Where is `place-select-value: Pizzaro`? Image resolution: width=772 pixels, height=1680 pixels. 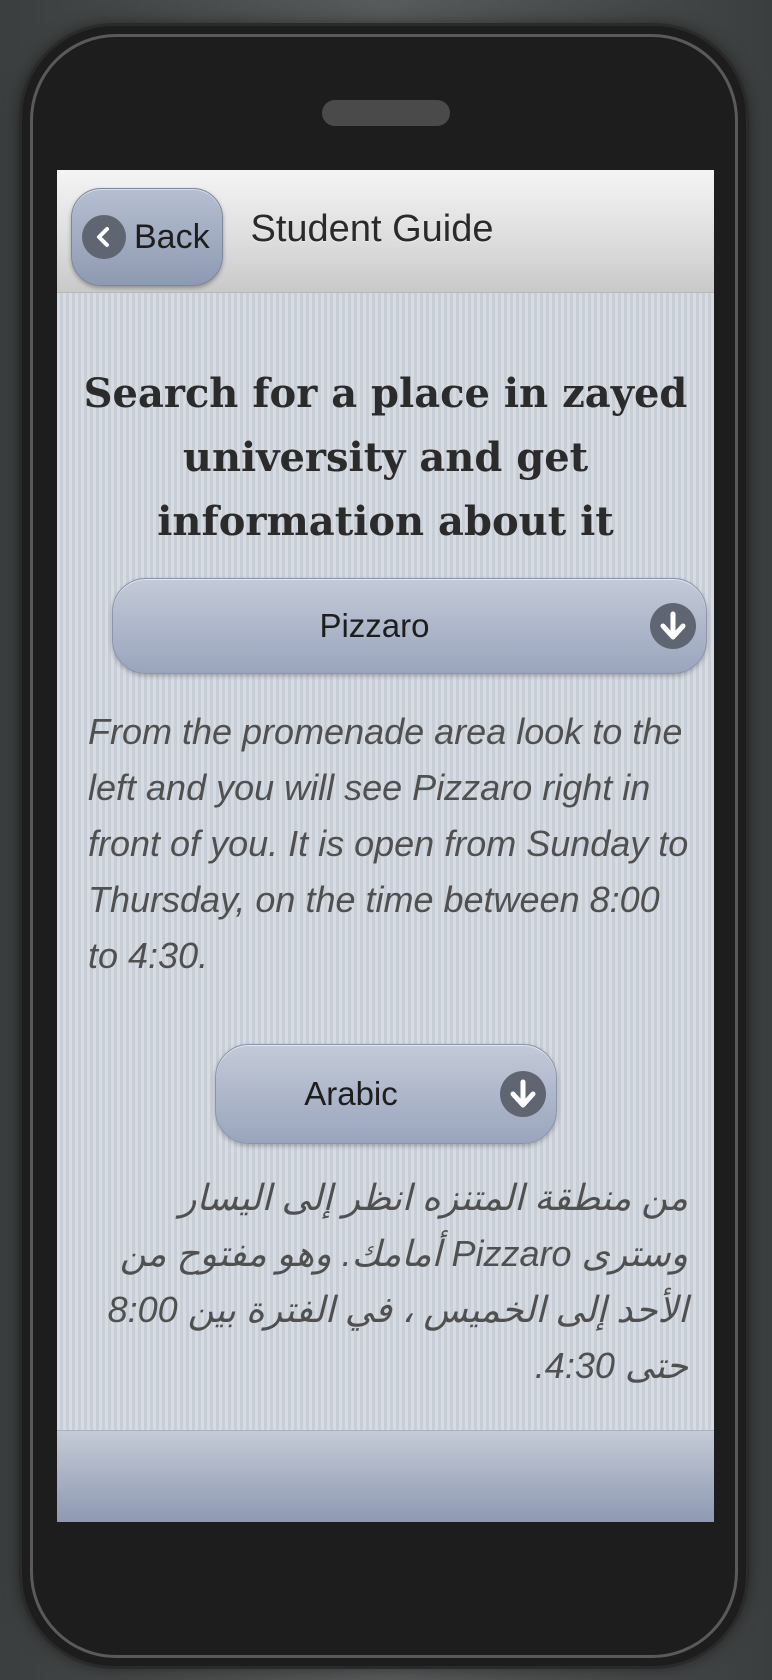 place-select-value: Pizzaro is located at coordinates (374, 625).